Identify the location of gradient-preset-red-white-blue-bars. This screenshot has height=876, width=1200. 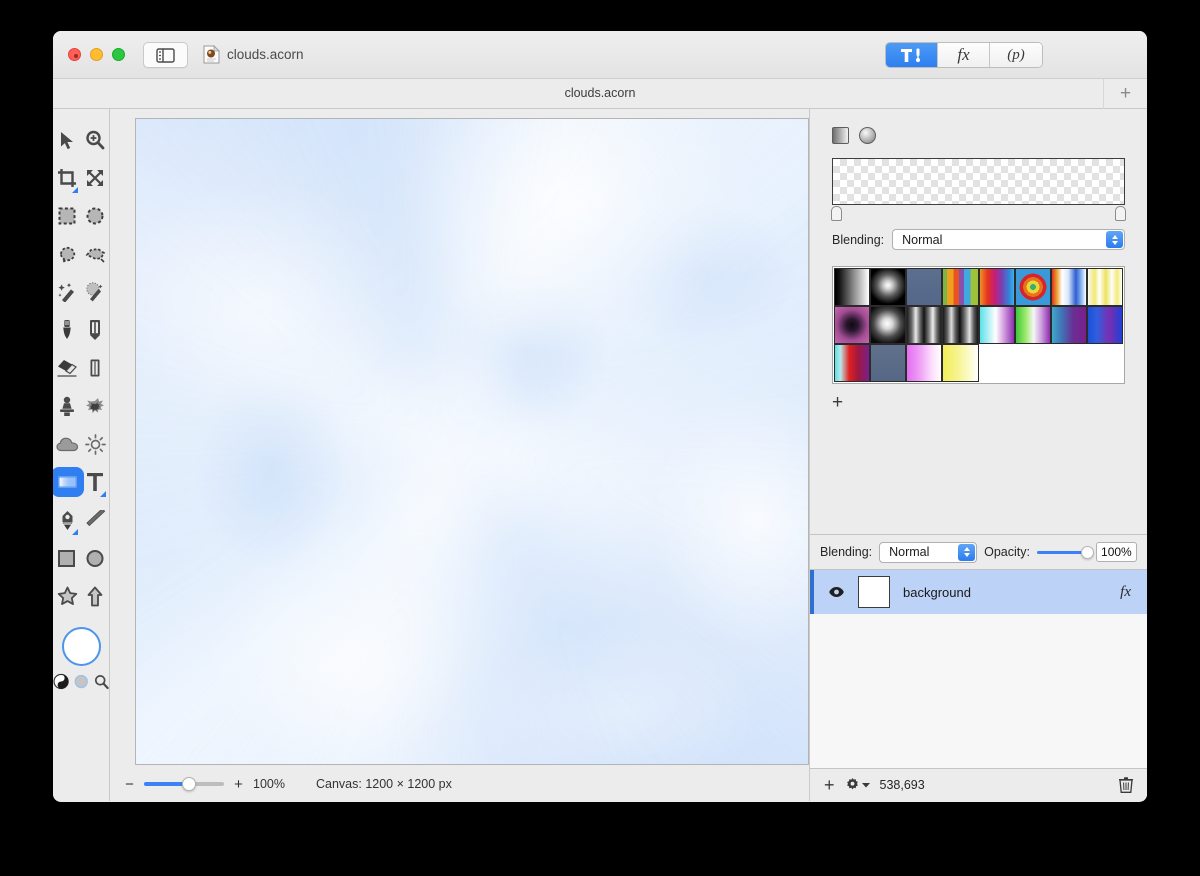
(1068, 287).